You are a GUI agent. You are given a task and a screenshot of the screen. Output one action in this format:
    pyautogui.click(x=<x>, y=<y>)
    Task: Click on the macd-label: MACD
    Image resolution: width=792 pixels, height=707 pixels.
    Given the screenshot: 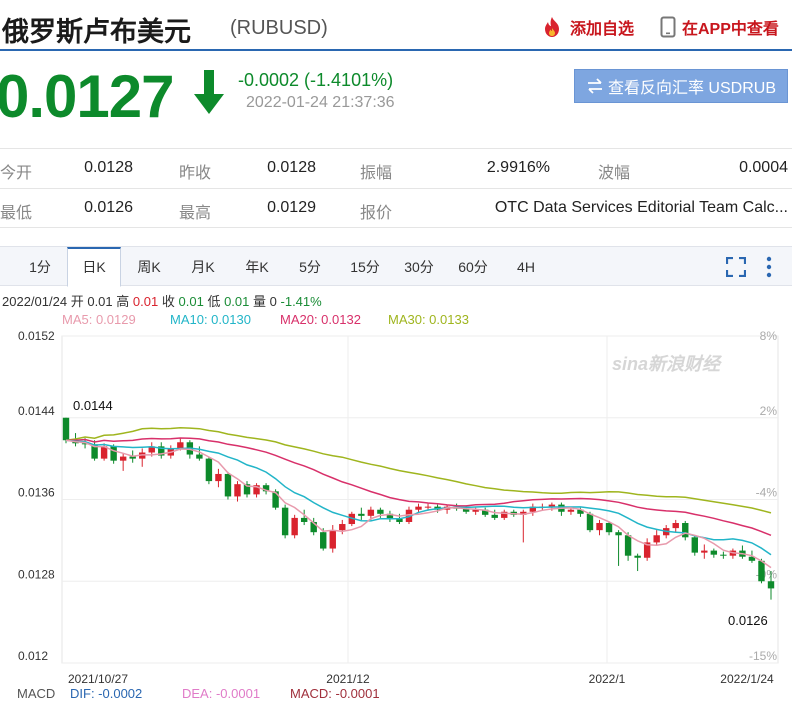 What is the action you would take?
    pyautogui.click(x=36, y=693)
    